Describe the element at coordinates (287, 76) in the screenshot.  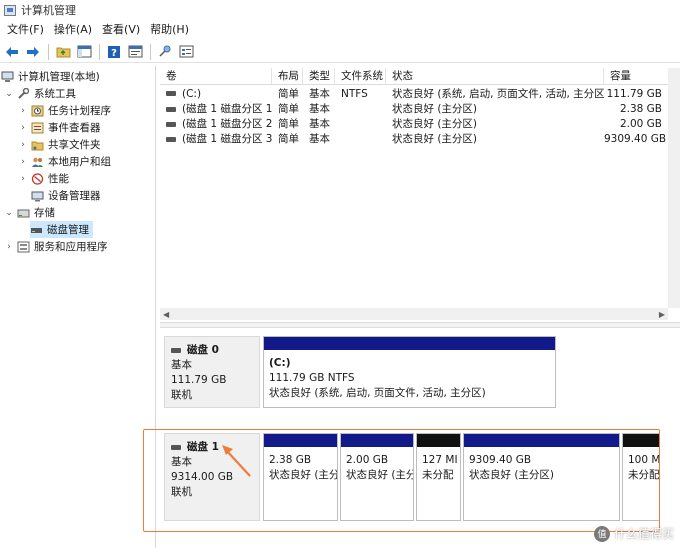
I see `column-header-layout: 布局` at that location.